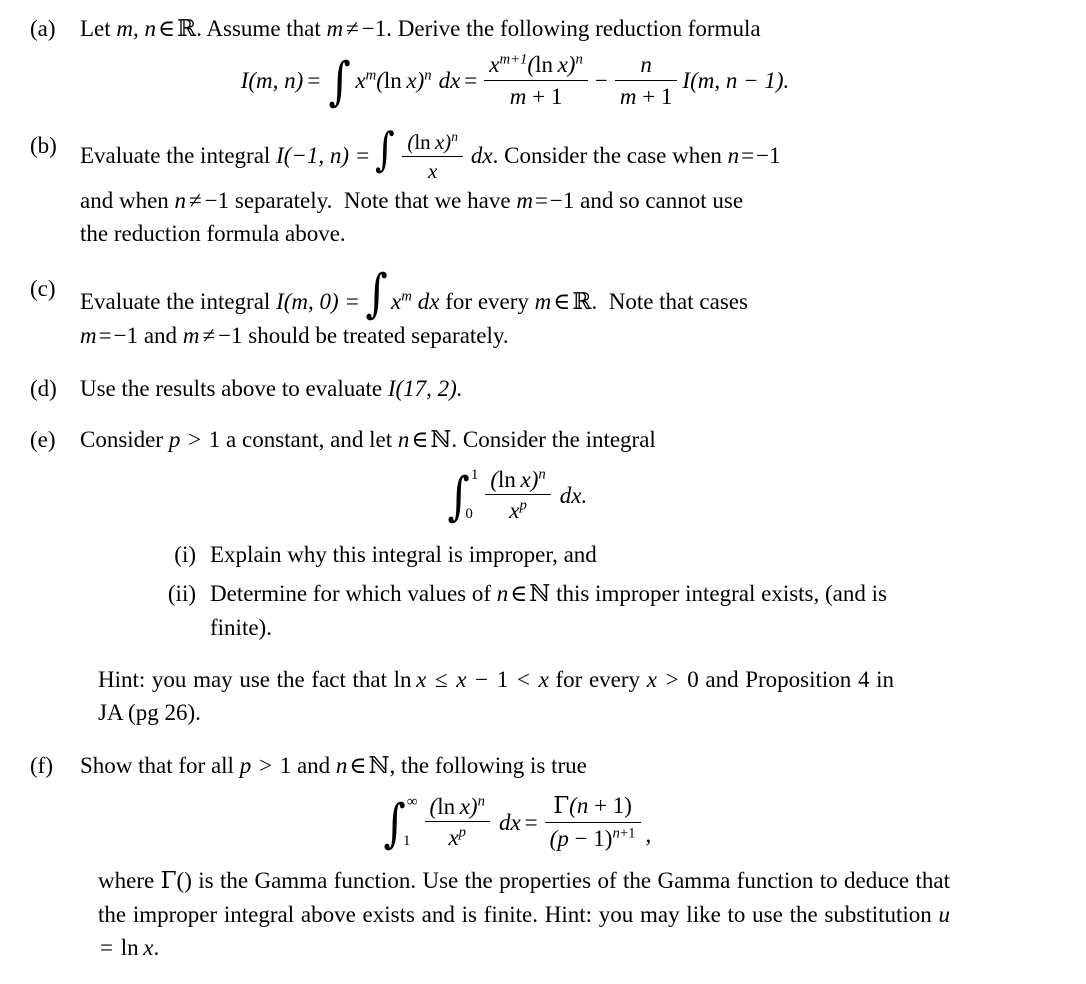  Describe the element at coordinates (573, 28) in the screenshot. I see `item-a-text-after: . Derive the following reduction formula` at that location.